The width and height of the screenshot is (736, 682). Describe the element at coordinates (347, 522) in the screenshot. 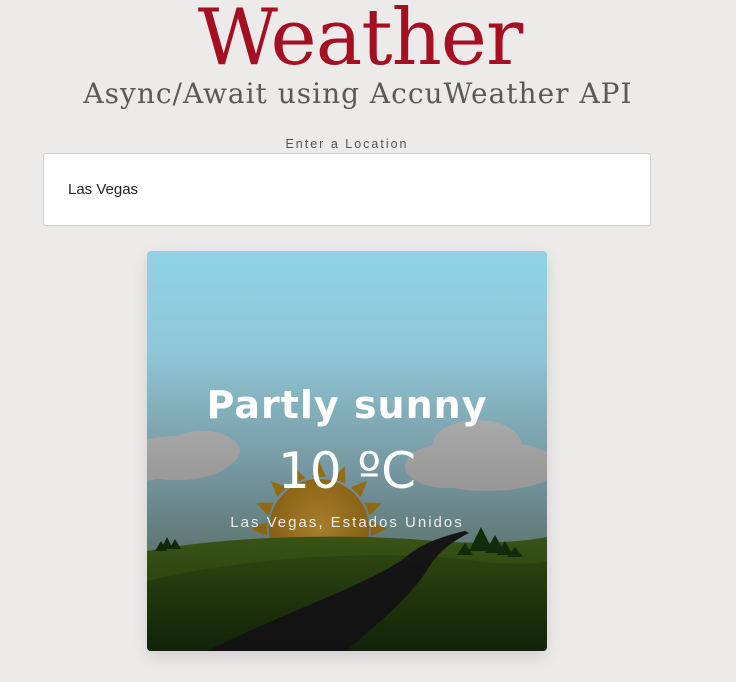

I see `weather-location: Las Vegas, Estados Unidos` at that location.